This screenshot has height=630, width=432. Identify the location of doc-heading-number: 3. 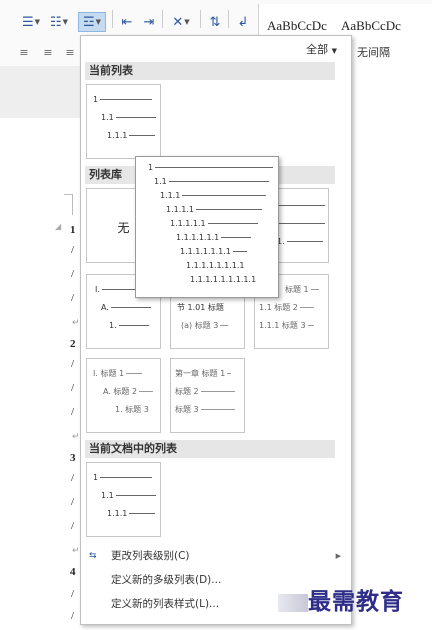
(73, 458).